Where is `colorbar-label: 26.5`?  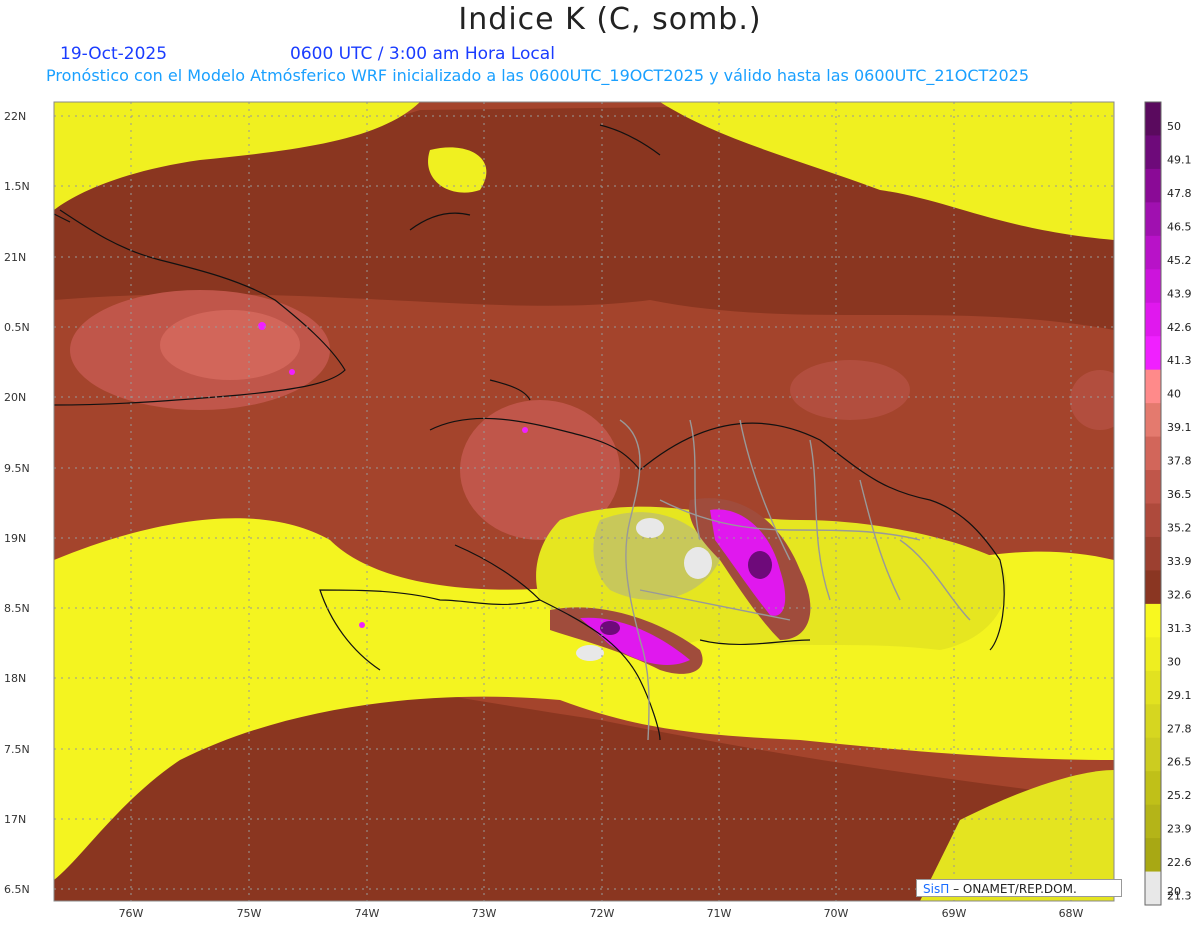 colorbar-label: 26.5 is located at coordinates (1179, 762).